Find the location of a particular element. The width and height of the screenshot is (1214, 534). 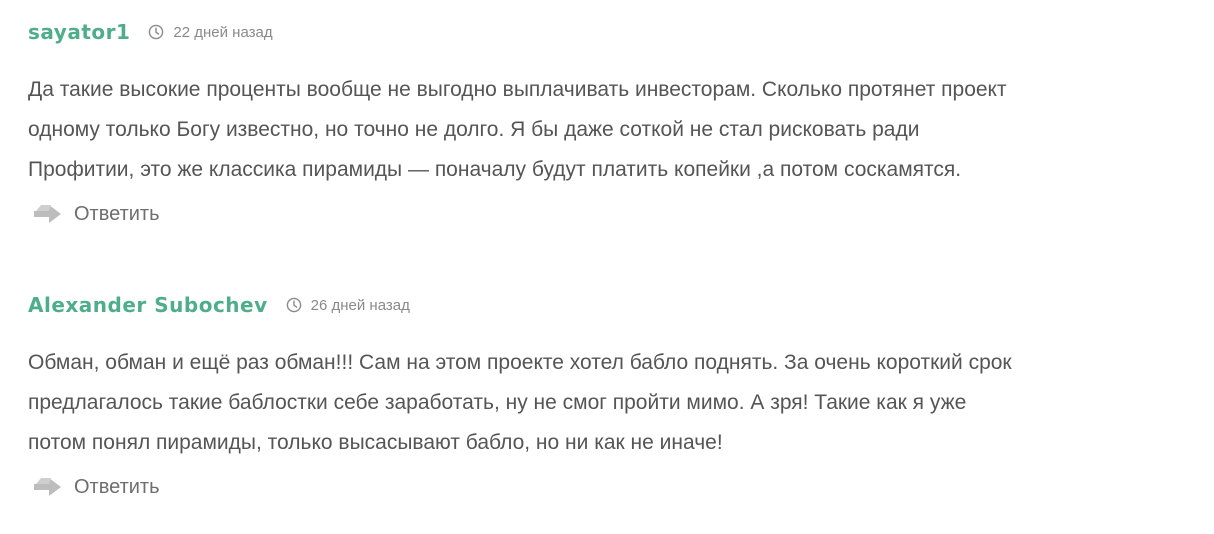

comment-meta: 22 дней назад is located at coordinates (210, 32).